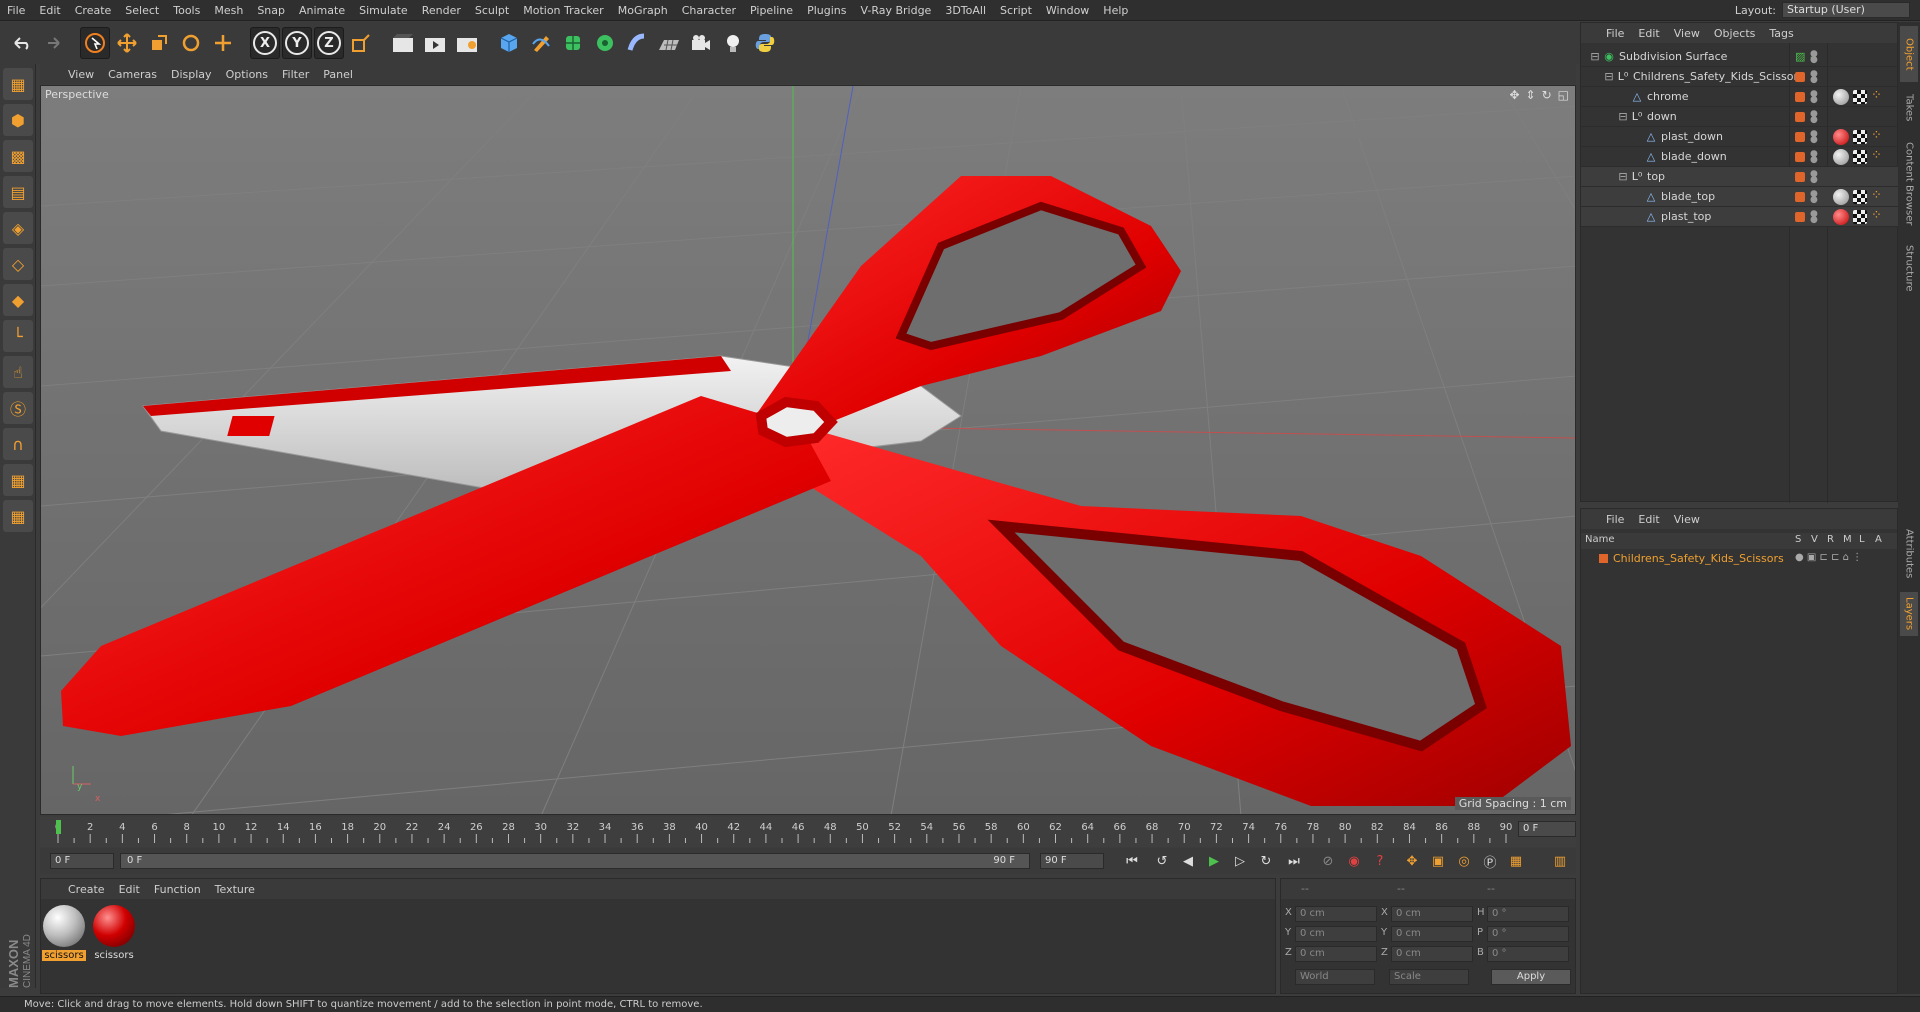  I want to click on render-settings-icon, so click(467, 43).